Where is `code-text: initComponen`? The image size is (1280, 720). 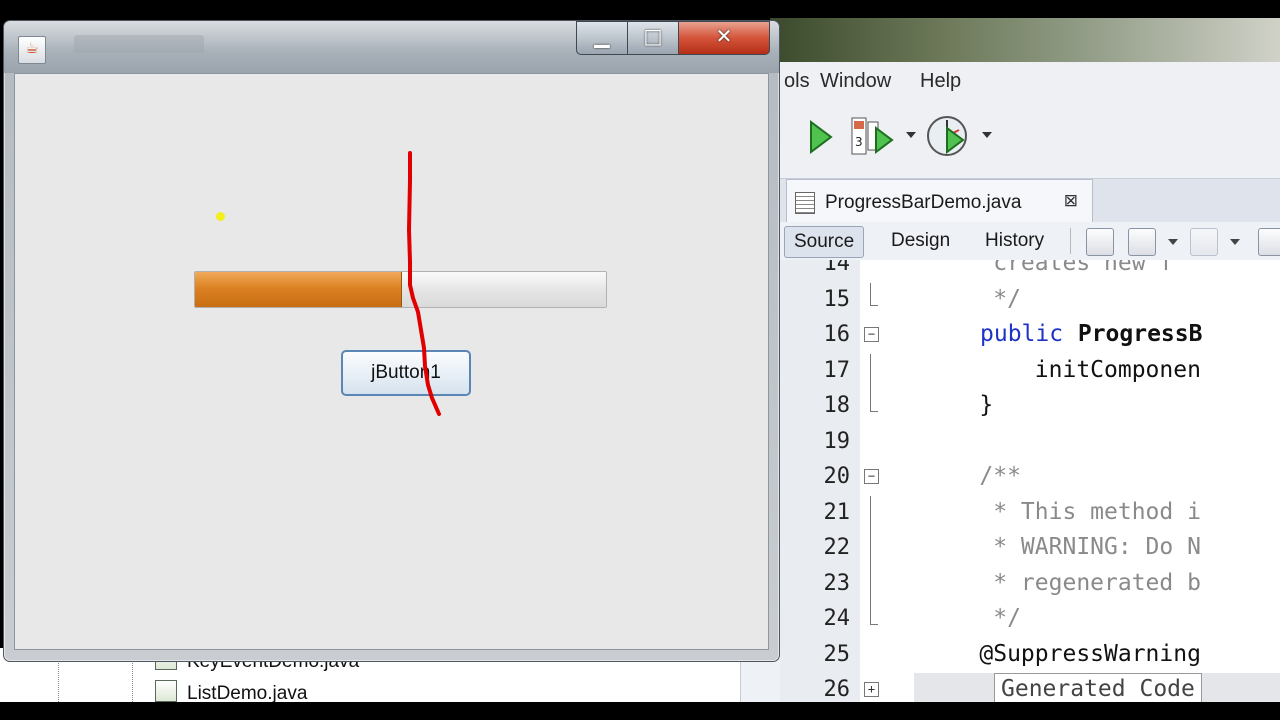 code-text: initComponen is located at coordinates (1062, 369).